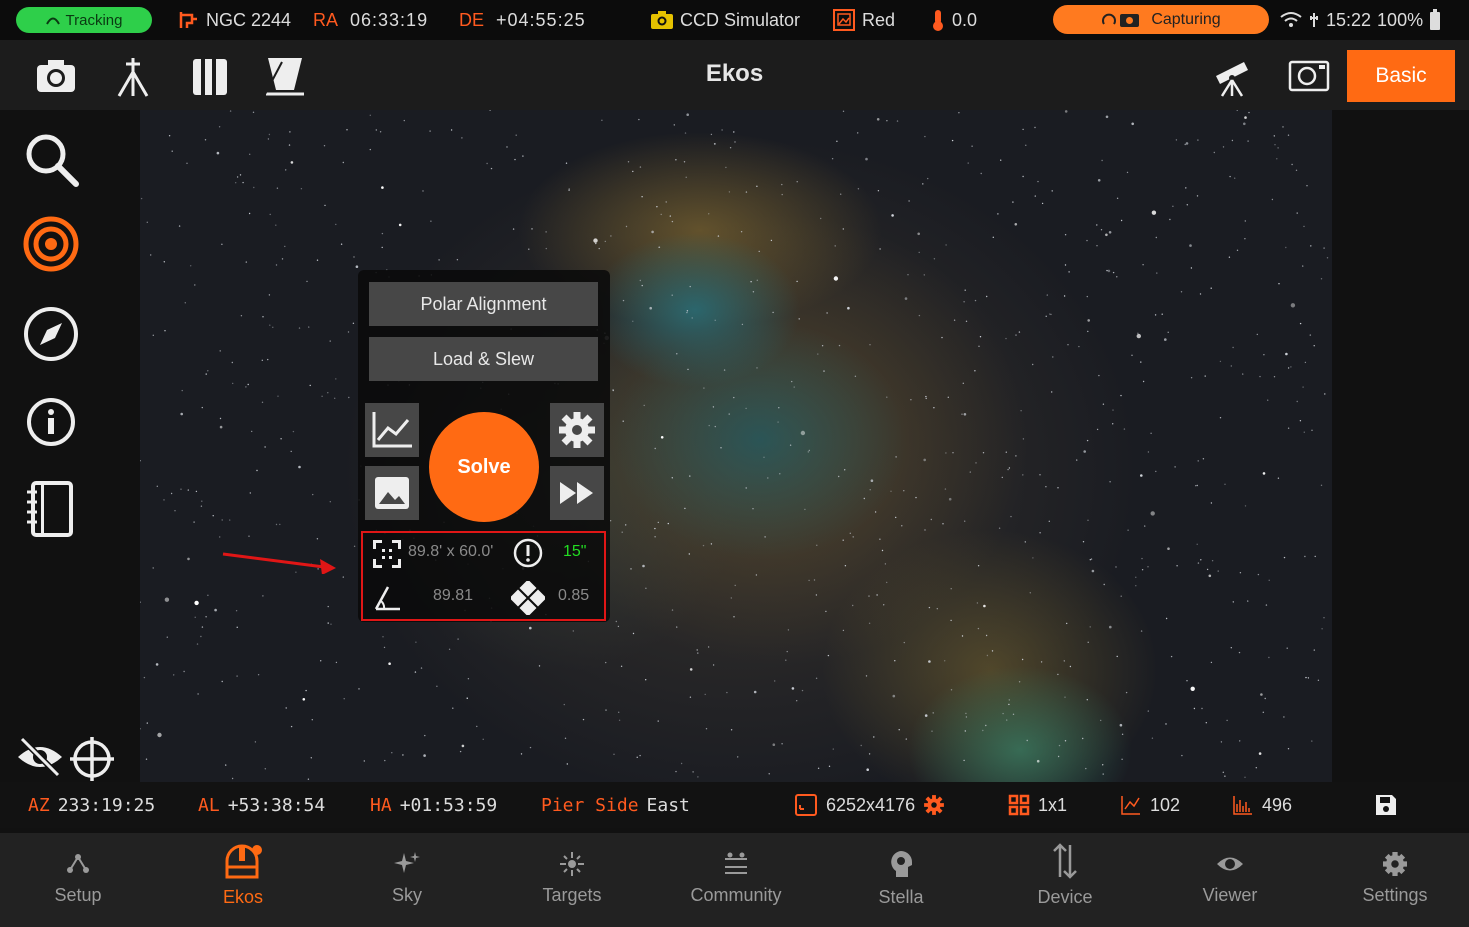  I want to click on nav-setup: Setup, so click(78, 880).